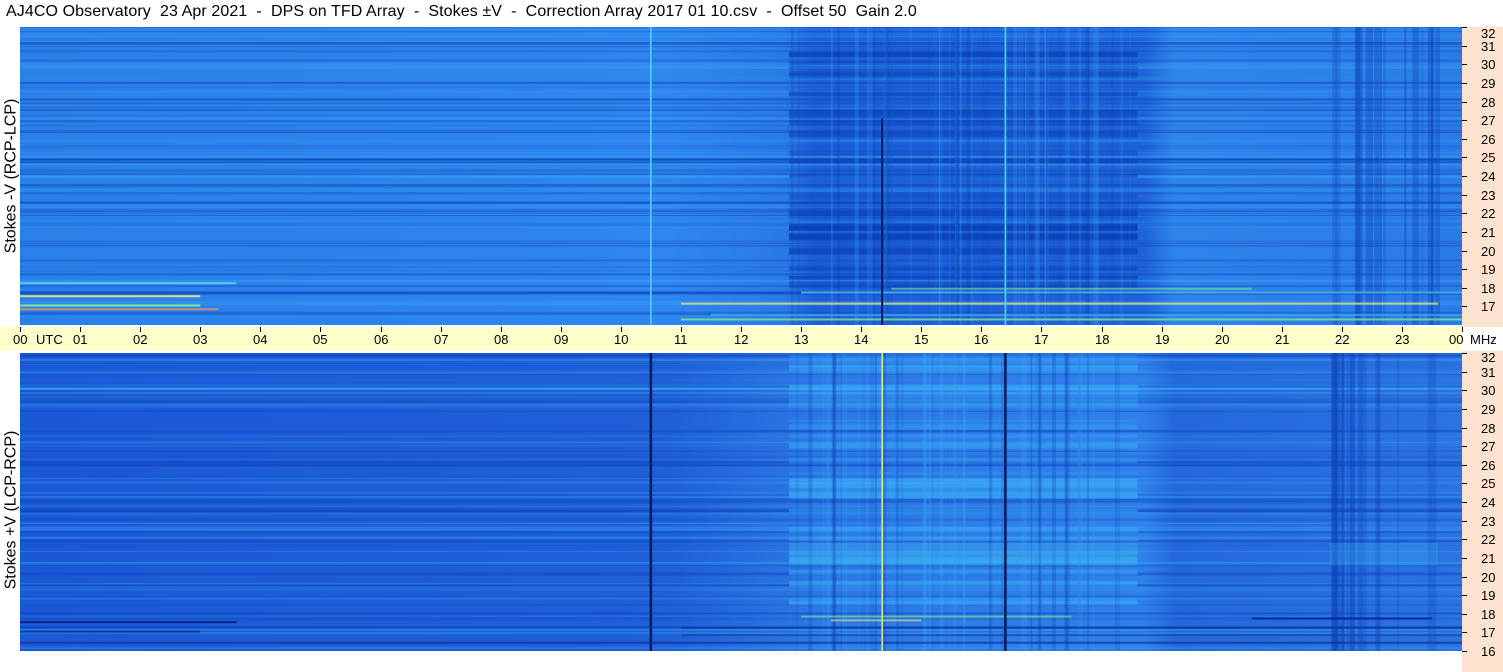 Image resolution: width=1503 pixels, height=672 pixels. I want to click on utc-tick-label: 09, so click(561, 339).